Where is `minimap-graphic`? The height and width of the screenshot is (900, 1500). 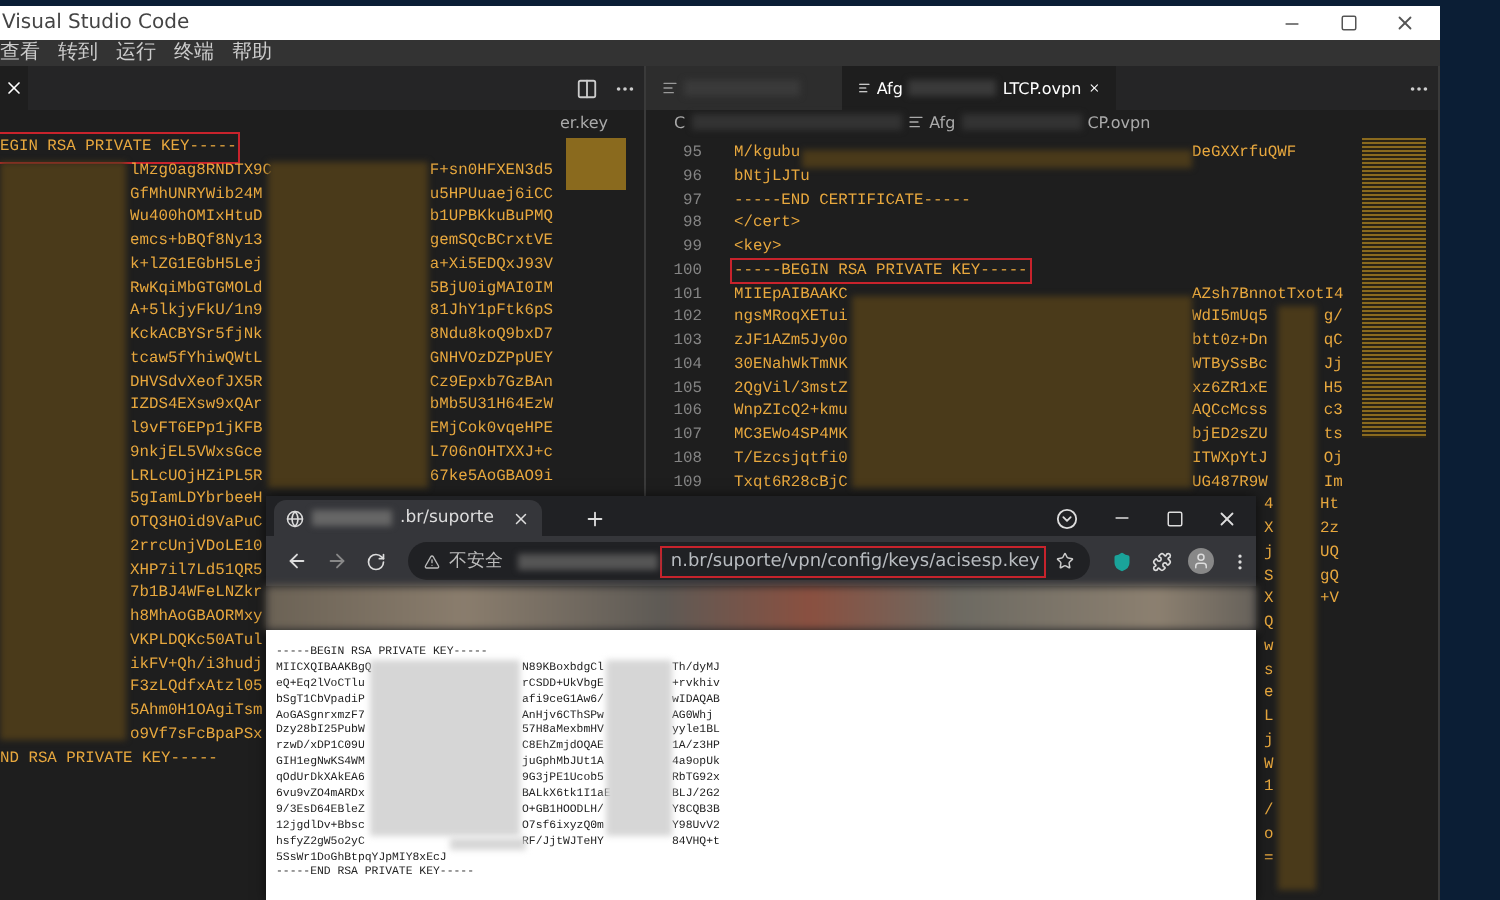 minimap-graphic is located at coordinates (596, 164).